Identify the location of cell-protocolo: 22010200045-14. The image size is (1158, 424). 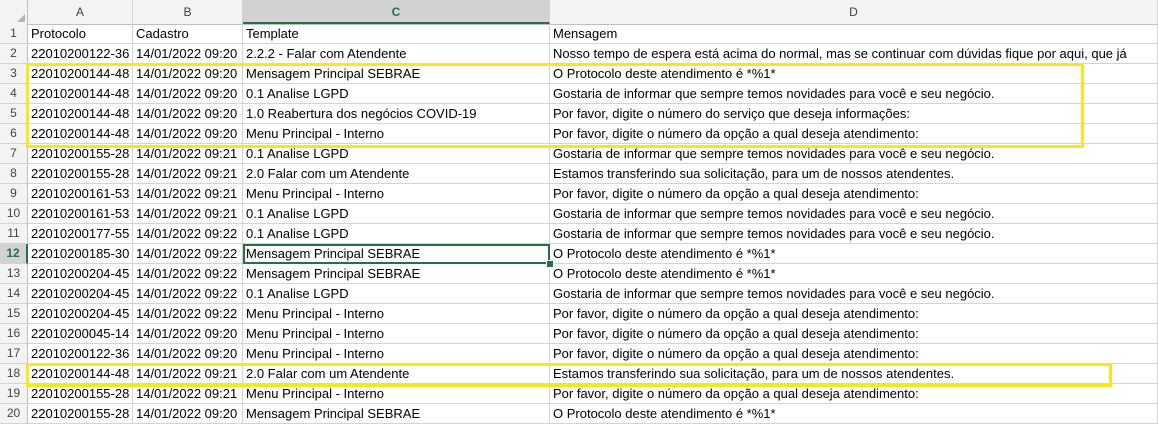
(80, 334).